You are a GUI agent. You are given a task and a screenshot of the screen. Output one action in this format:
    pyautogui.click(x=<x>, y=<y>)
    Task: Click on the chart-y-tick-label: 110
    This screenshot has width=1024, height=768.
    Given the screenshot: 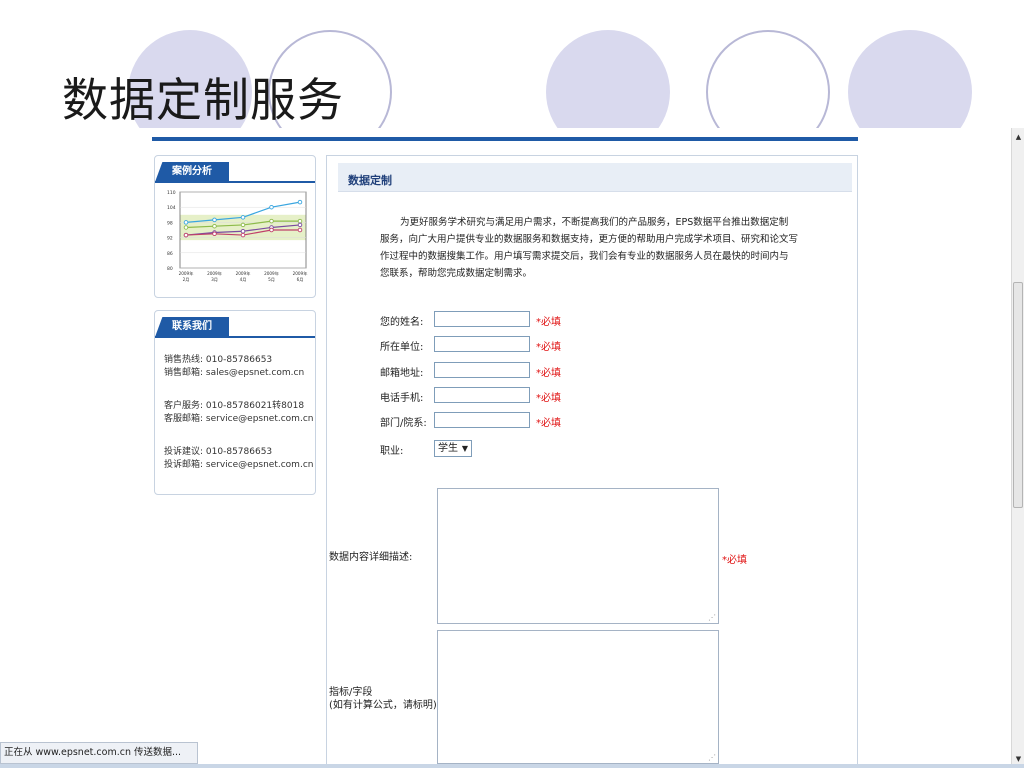 What is the action you would take?
    pyautogui.click(x=171, y=193)
    